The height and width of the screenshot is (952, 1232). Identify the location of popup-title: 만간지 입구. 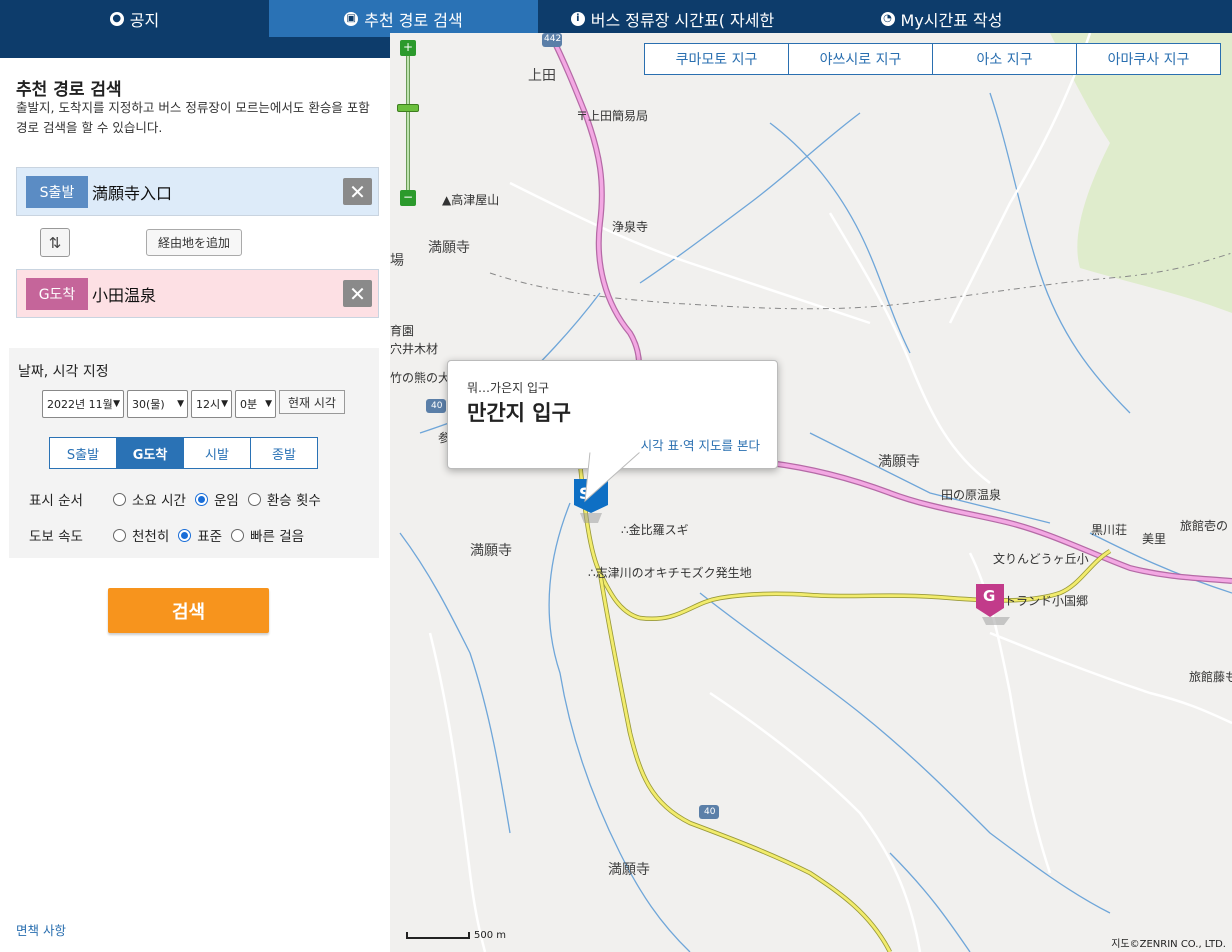
(519, 413).